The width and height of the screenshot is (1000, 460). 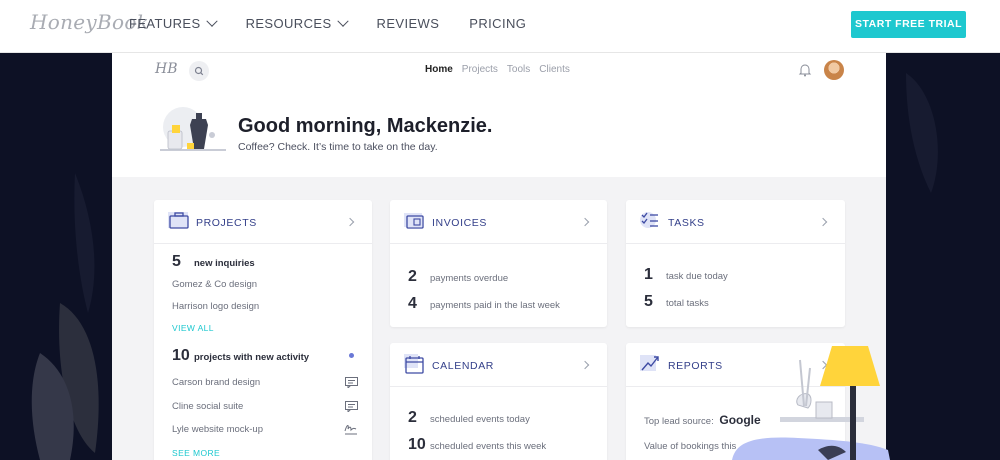 I want to click on paid-count: 4, so click(x=412, y=303).